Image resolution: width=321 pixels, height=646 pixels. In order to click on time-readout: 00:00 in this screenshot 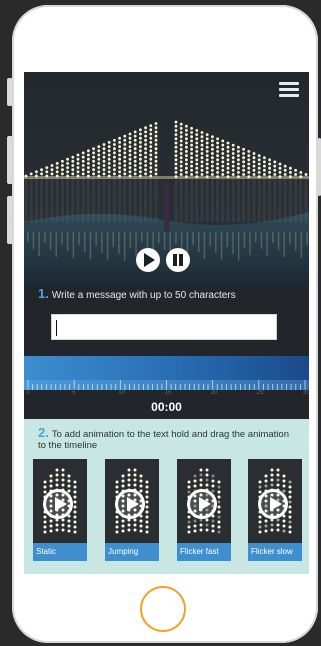, I will do `click(166, 407)`.